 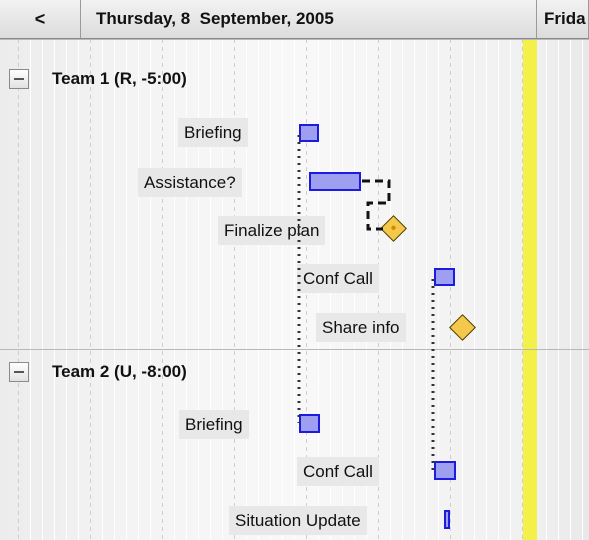 I want to click on next-day-label: Frida, so click(x=565, y=18).